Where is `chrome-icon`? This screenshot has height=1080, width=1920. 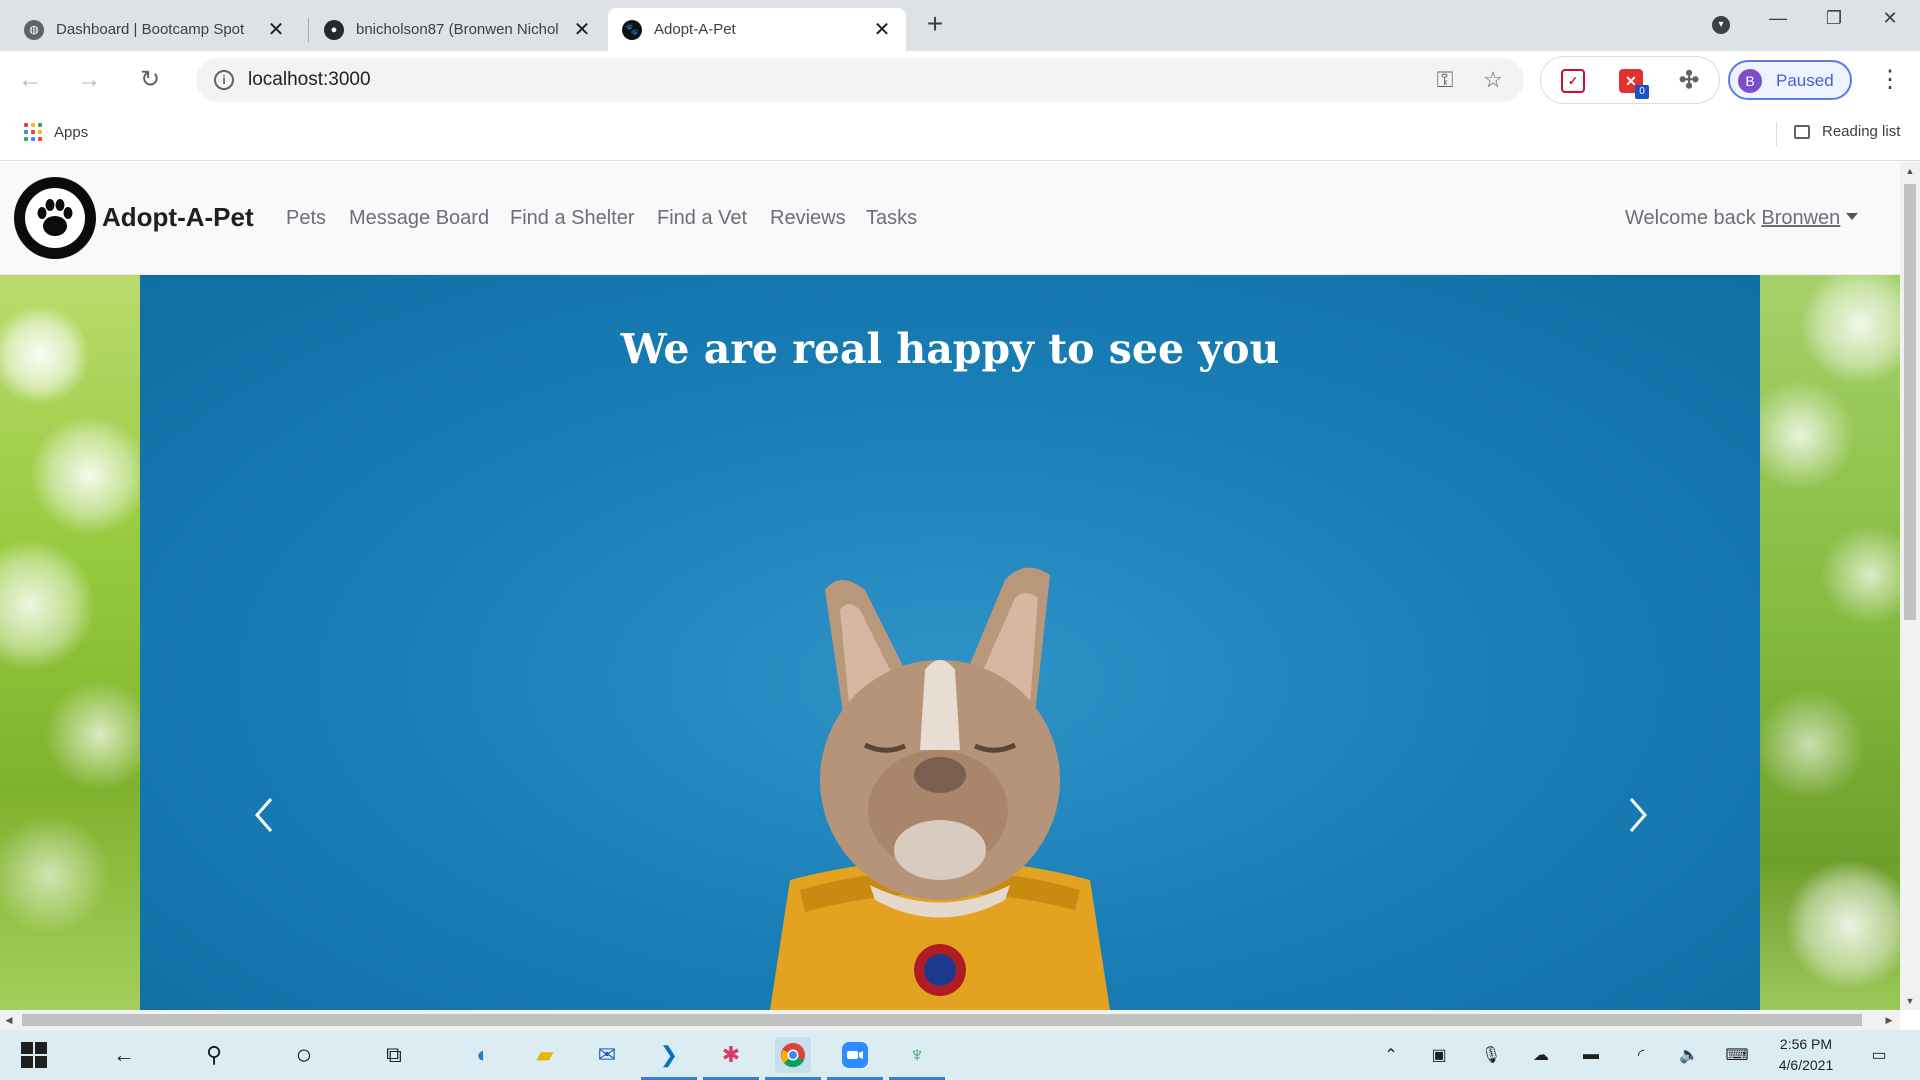 chrome-icon is located at coordinates (793, 1058).